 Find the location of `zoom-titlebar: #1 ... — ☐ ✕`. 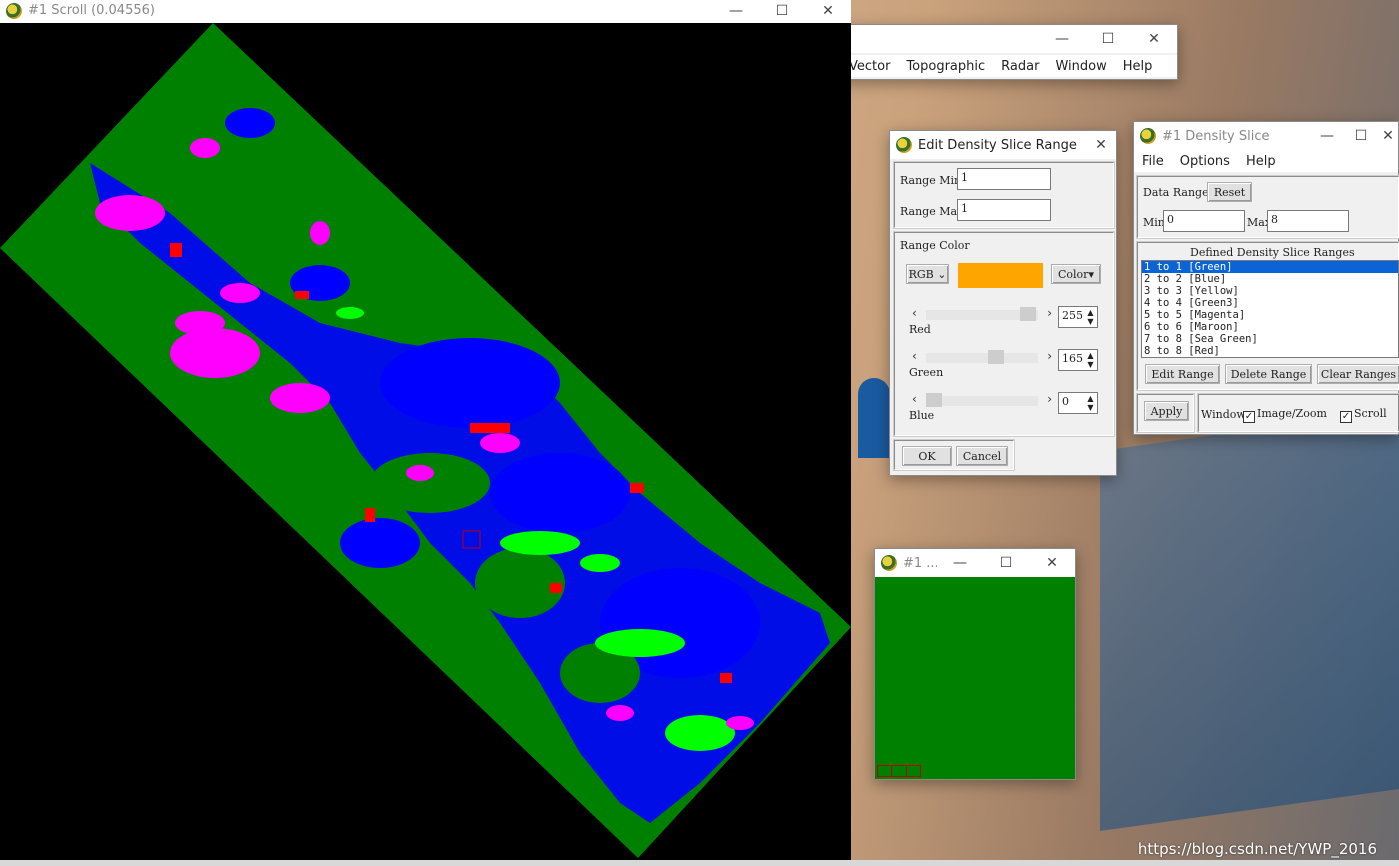

zoom-titlebar: #1 ... — ☐ ✕ is located at coordinates (975, 563).